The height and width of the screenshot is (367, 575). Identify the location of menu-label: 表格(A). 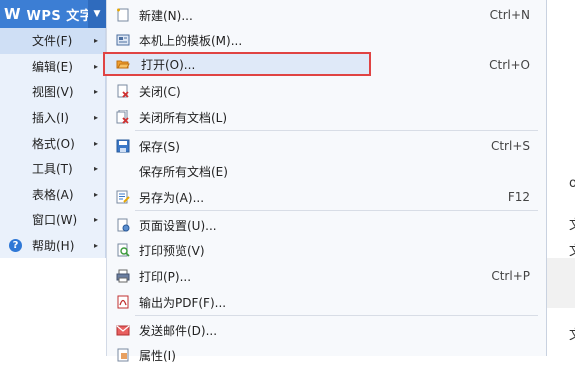
(53, 194).